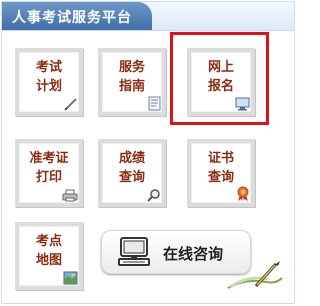 Image resolution: width=320 pixels, height=306 pixels. What do you see at coordinates (131, 158) in the screenshot?
I see `score-query-line1: 成绩` at bounding box center [131, 158].